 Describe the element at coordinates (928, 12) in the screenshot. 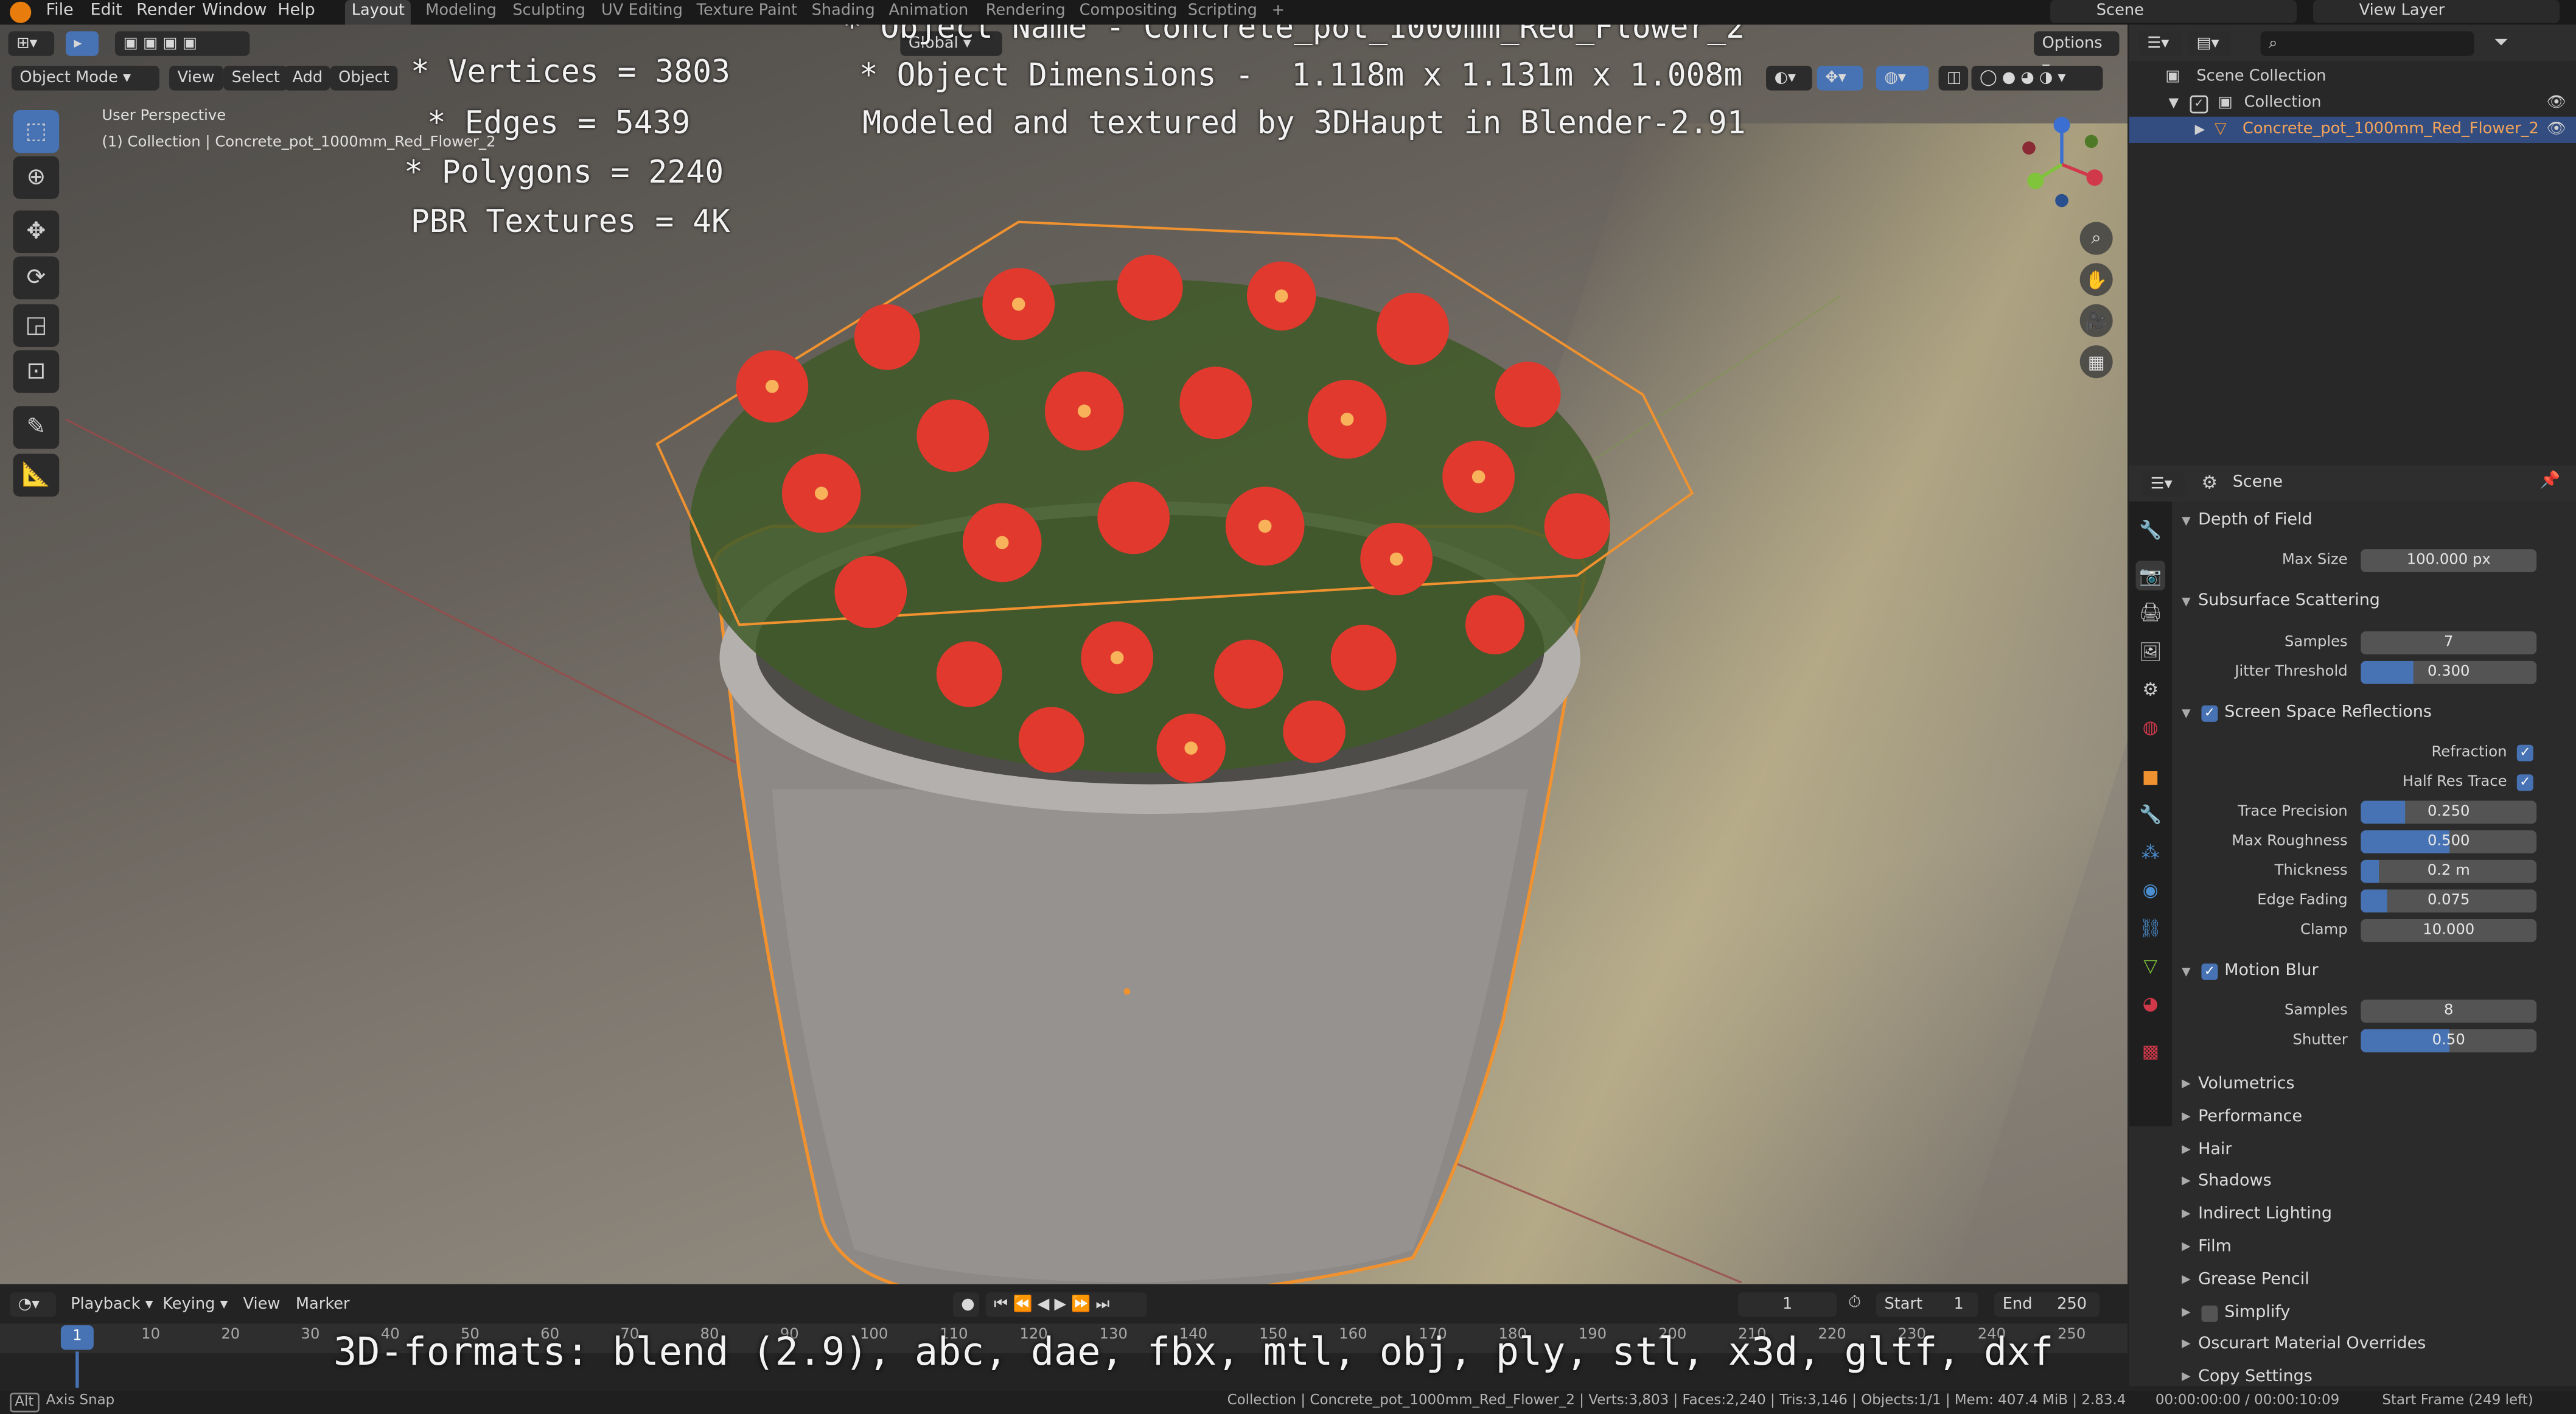

I see `tab-animation: Animation` at that location.